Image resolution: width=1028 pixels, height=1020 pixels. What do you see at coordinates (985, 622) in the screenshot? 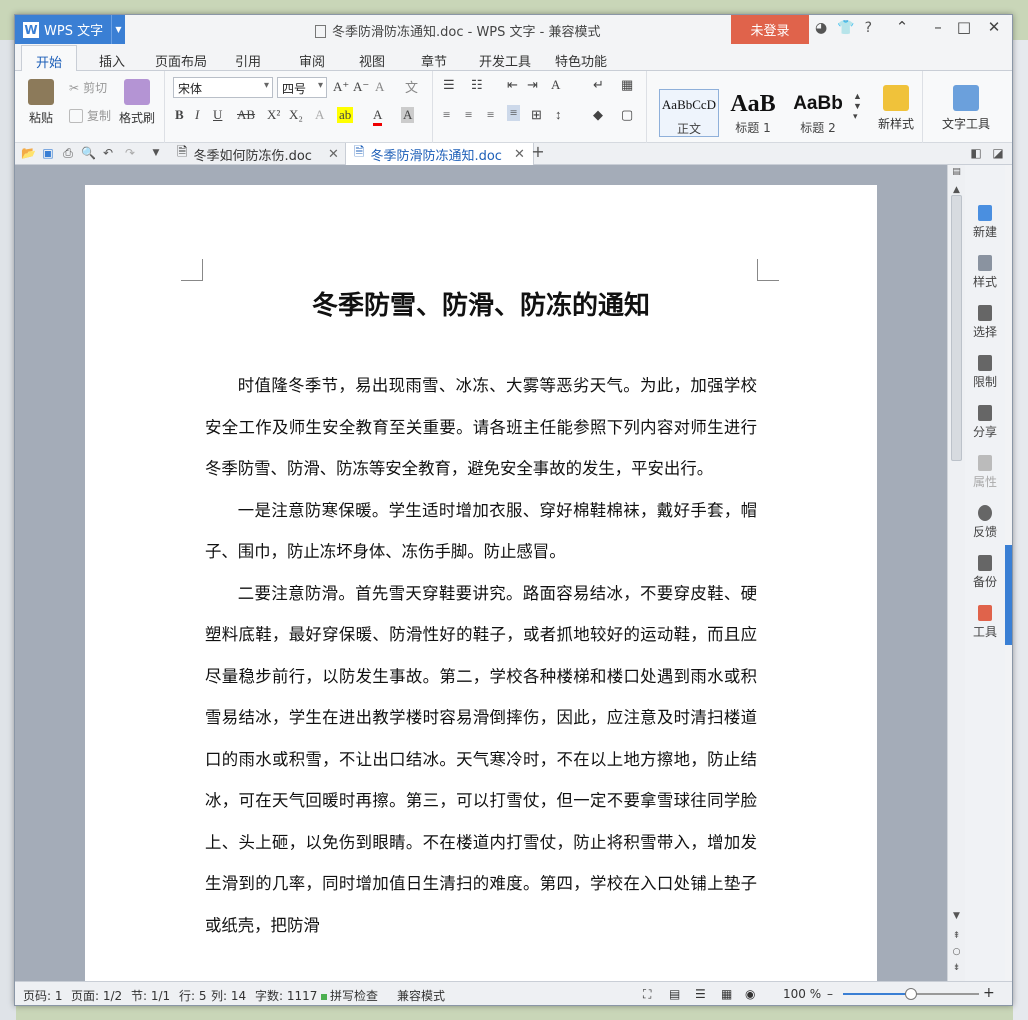
I see `side-tools: 工具` at bounding box center [985, 622].